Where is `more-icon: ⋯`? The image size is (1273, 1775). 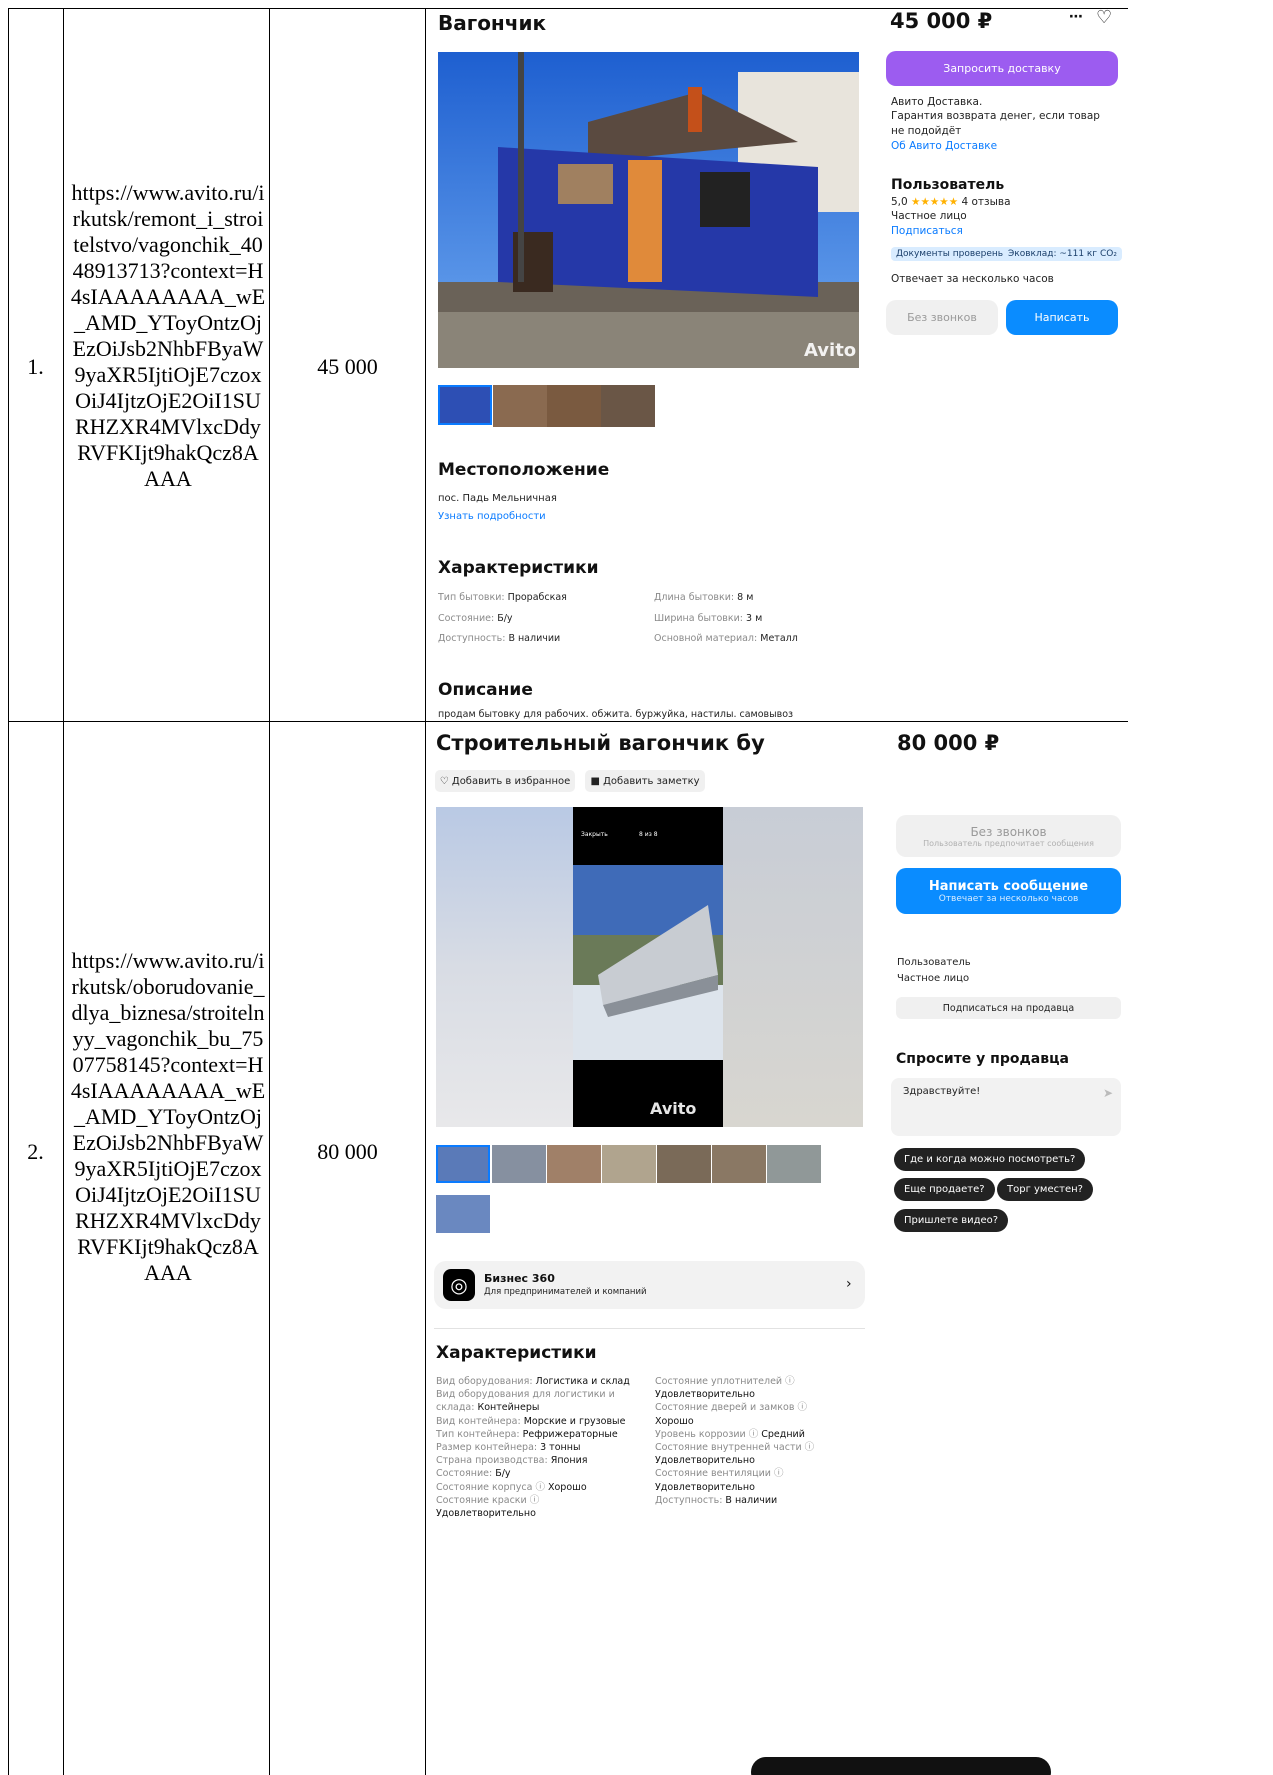
more-icon: ⋯ is located at coordinates (1076, 17).